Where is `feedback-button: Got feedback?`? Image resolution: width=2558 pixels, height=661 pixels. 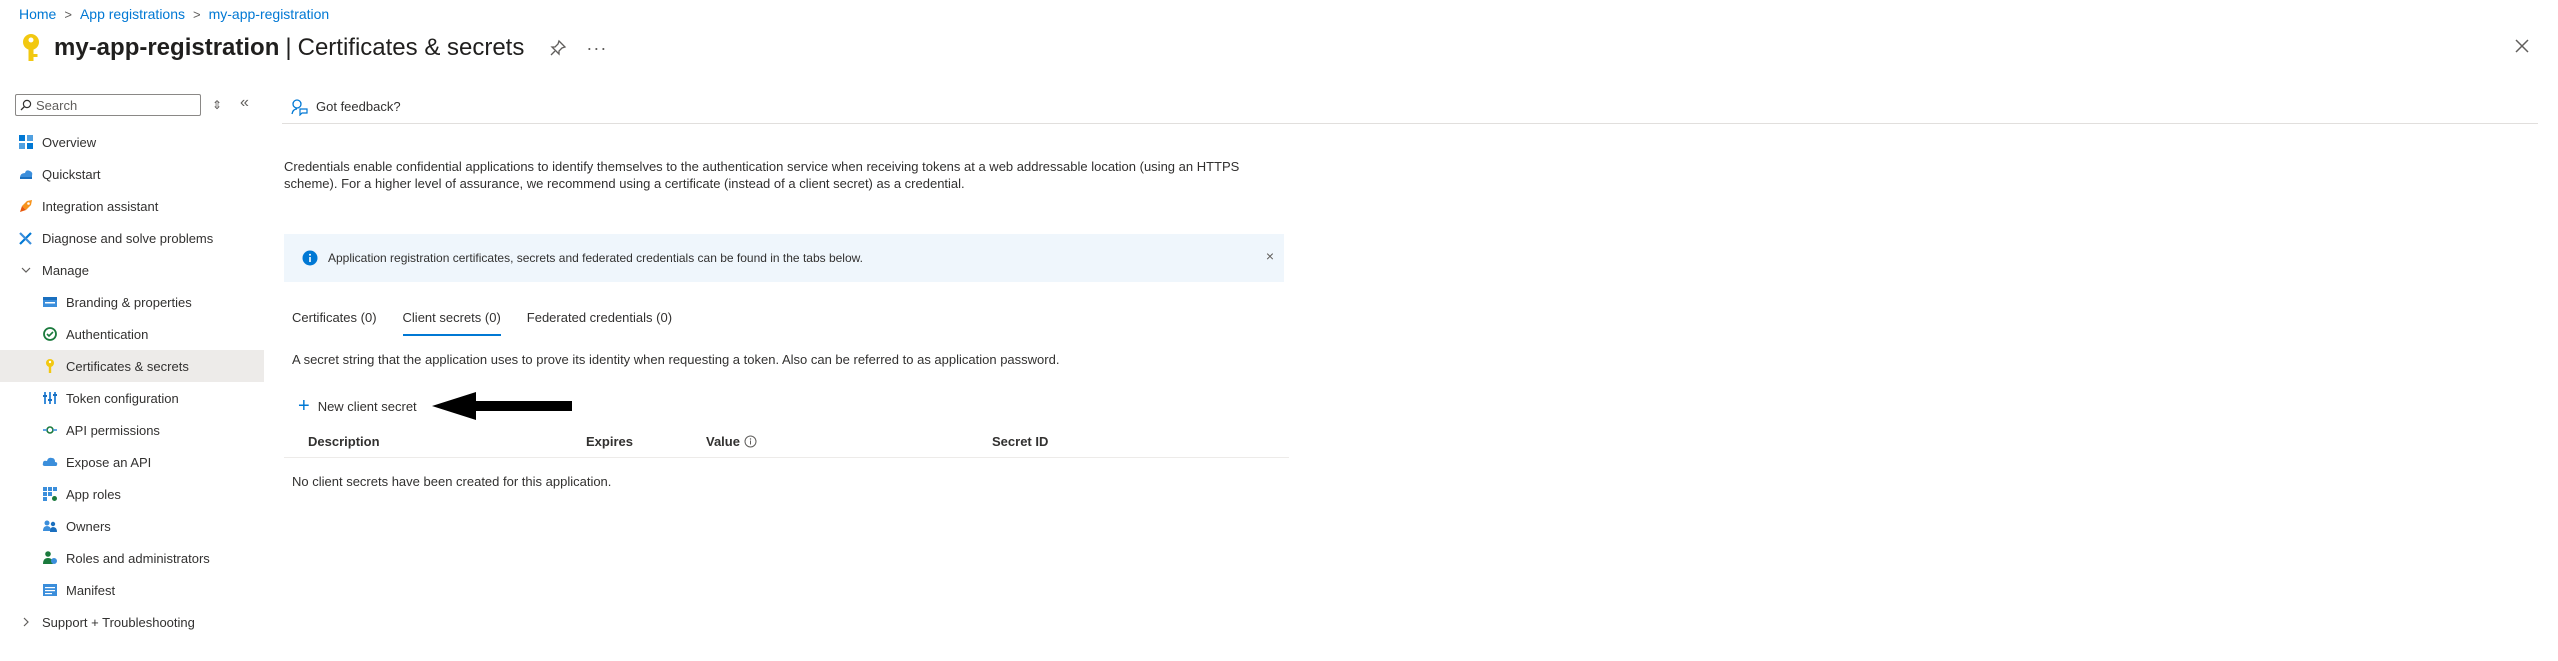
feedback-button: Got feedback? is located at coordinates (345, 107).